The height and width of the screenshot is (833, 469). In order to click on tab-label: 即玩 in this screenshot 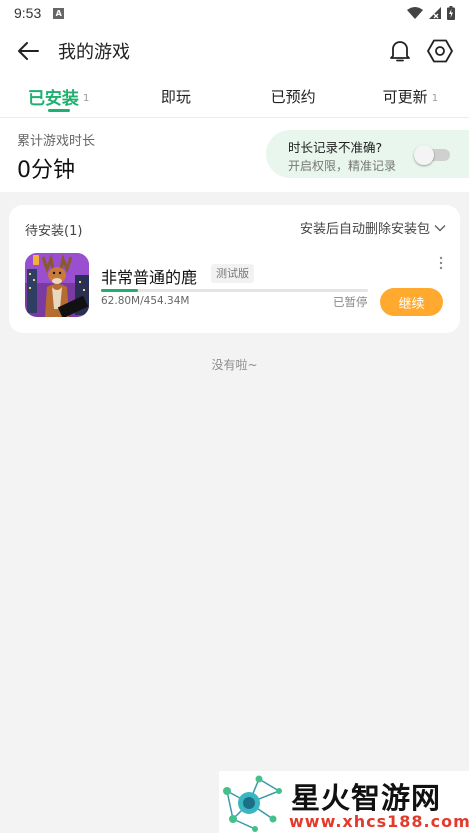, I will do `click(175, 97)`.